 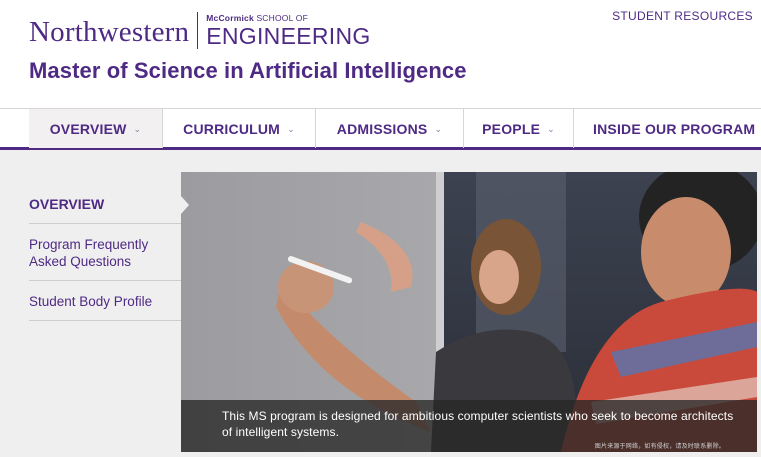 What do you see at coordinates (105, 301) in the screenshot?
I see `subnav-item-student-body-profile: Student Body Profile` at bounding box center [105, 301].